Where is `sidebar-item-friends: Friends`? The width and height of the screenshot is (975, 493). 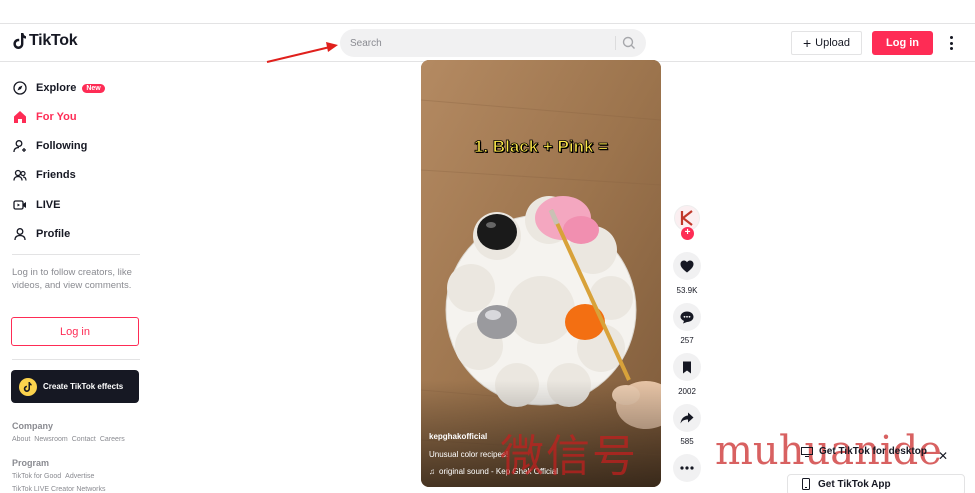
sidebar-item-friends: Friends is located at coordinates (44, 175).